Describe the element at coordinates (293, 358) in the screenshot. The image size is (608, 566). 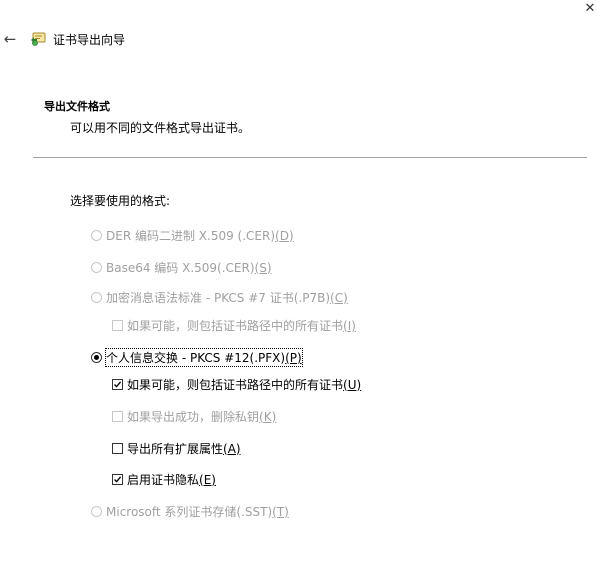
I see `option-mnemonic: (P)` at that location.